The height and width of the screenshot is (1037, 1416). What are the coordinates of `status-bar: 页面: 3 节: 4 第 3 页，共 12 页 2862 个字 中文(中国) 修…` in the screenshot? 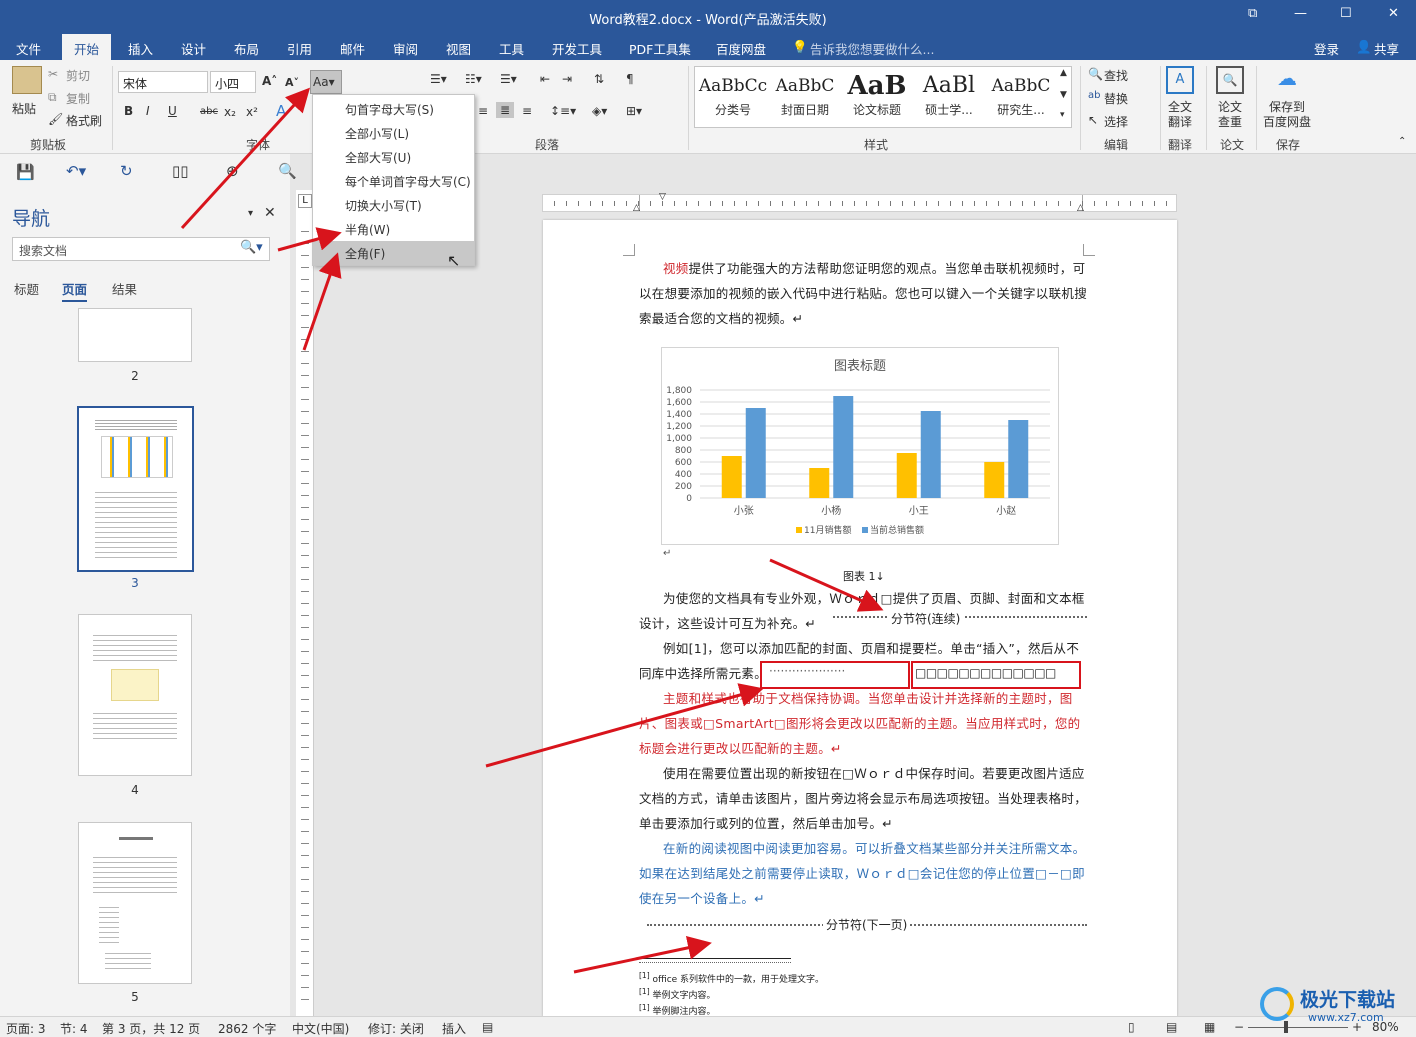 It's located at (708, 1026).